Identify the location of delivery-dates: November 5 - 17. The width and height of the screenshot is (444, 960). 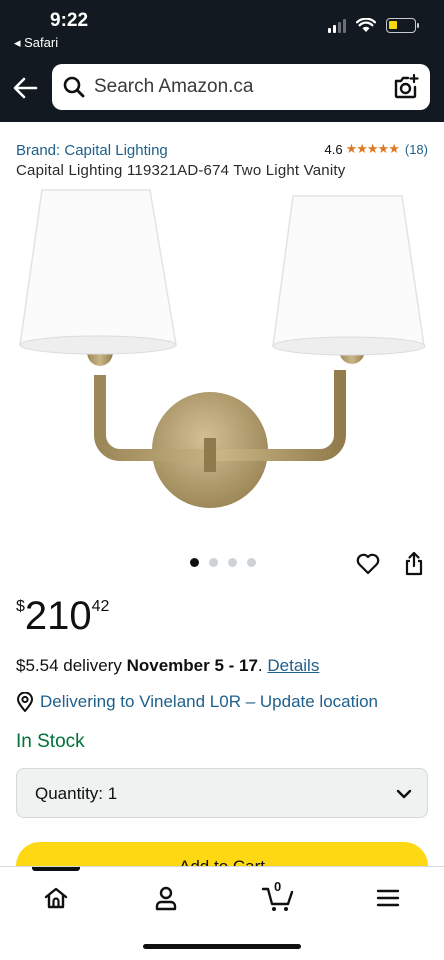
(192, 665).